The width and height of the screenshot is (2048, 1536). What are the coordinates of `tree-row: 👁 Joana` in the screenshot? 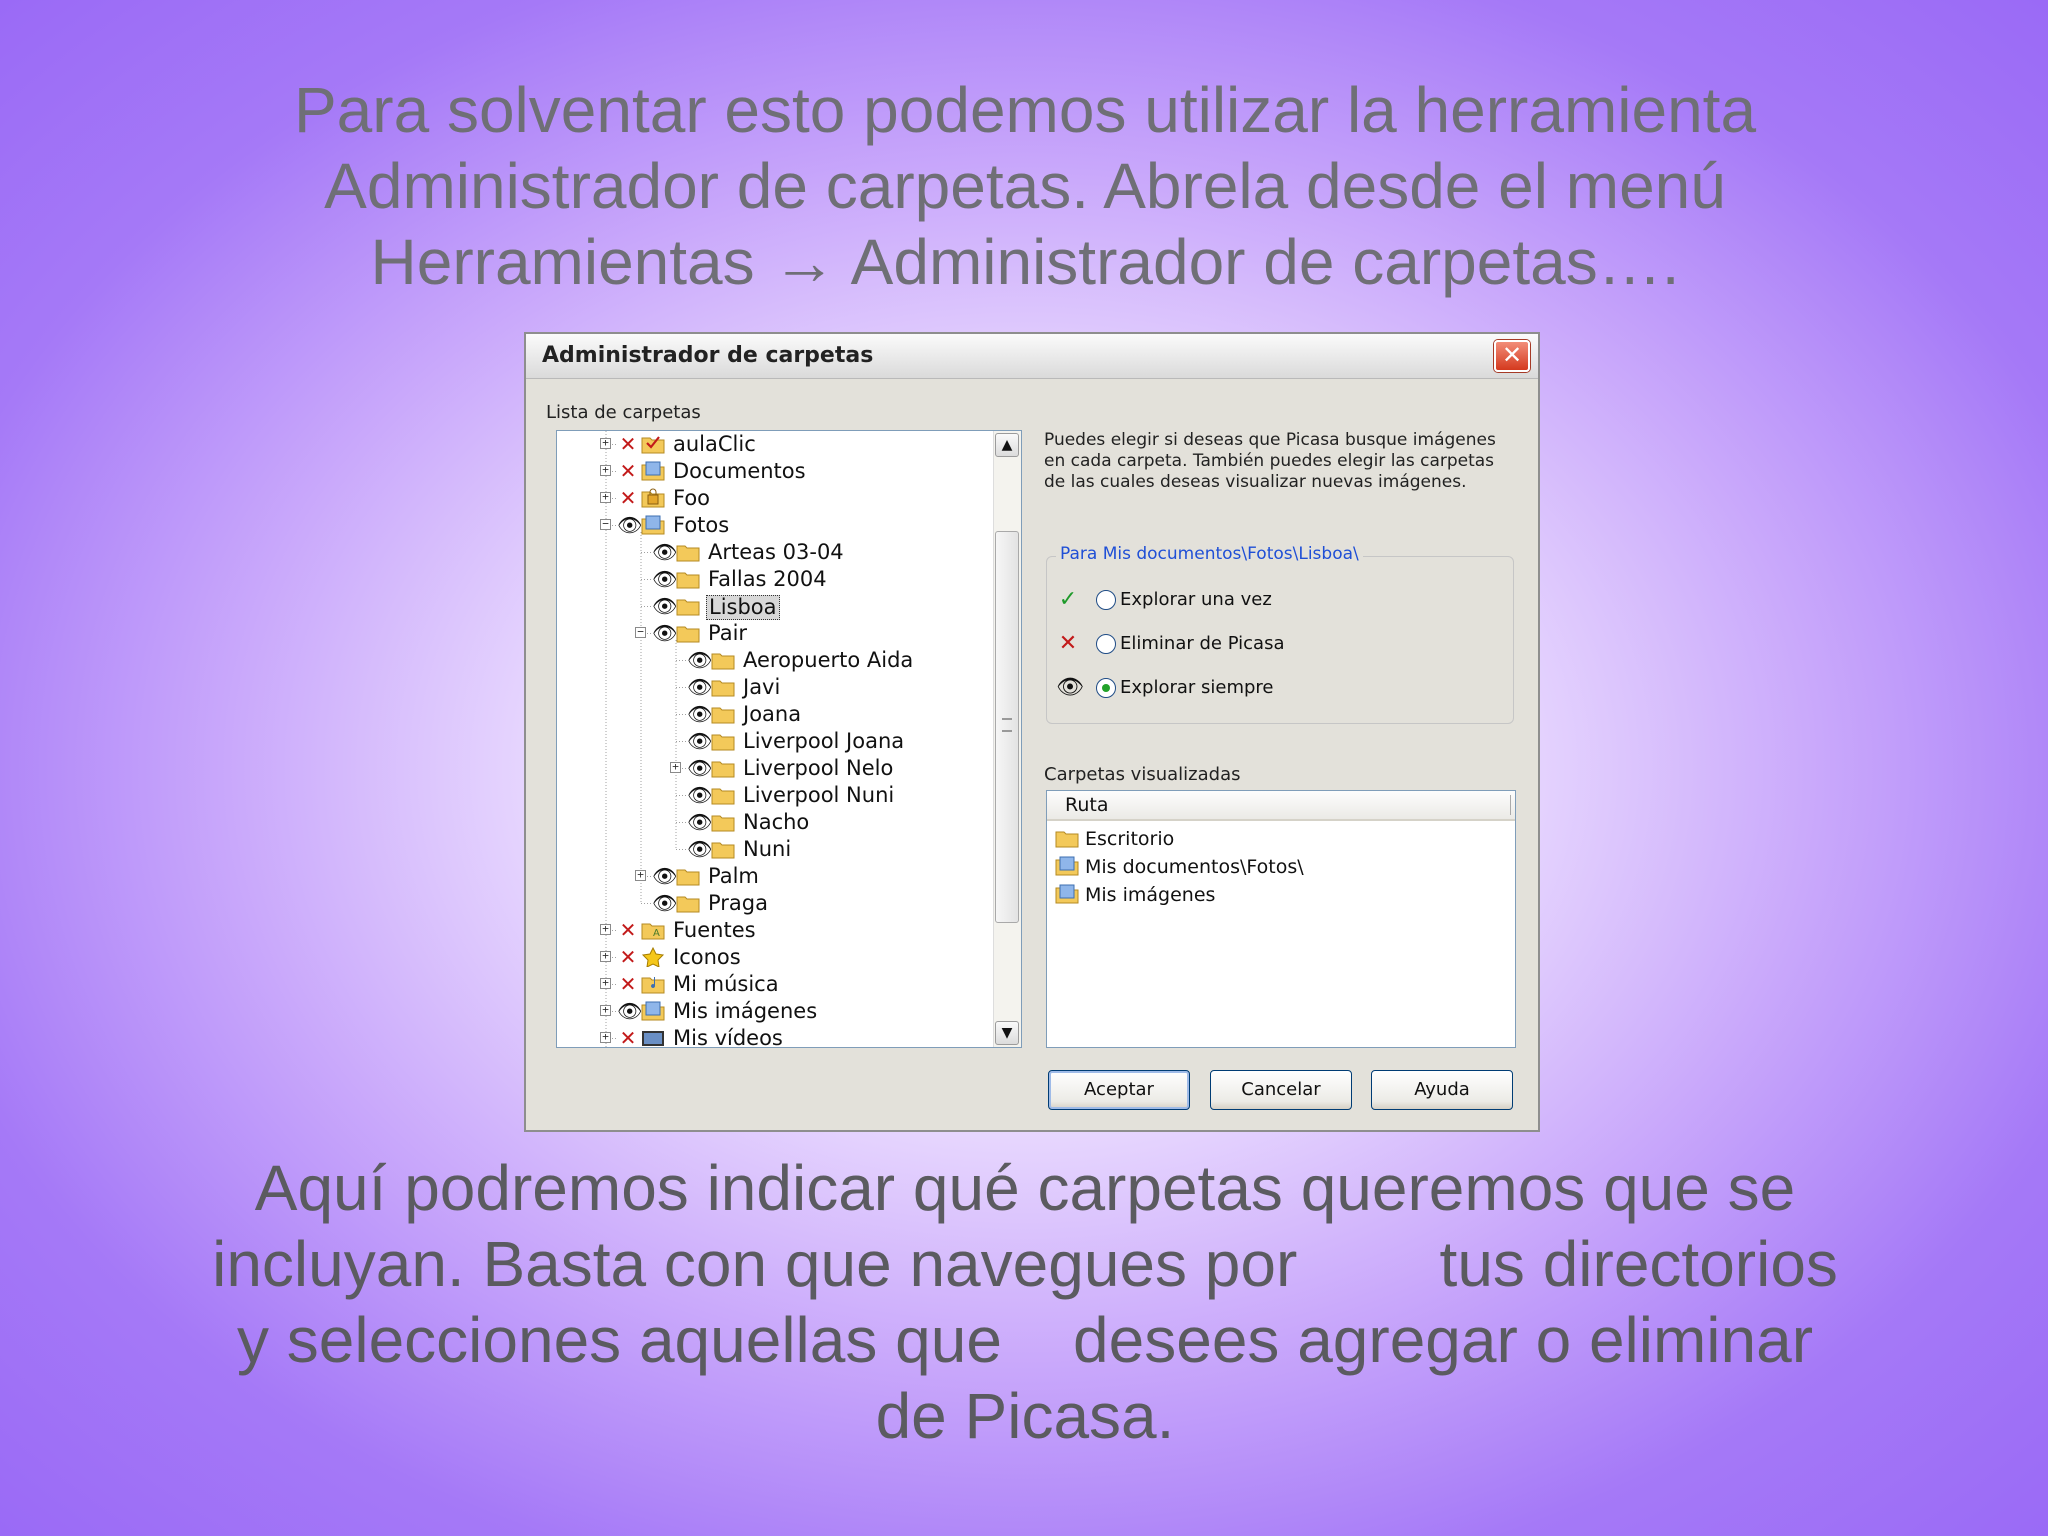 It's located at (776, 714).